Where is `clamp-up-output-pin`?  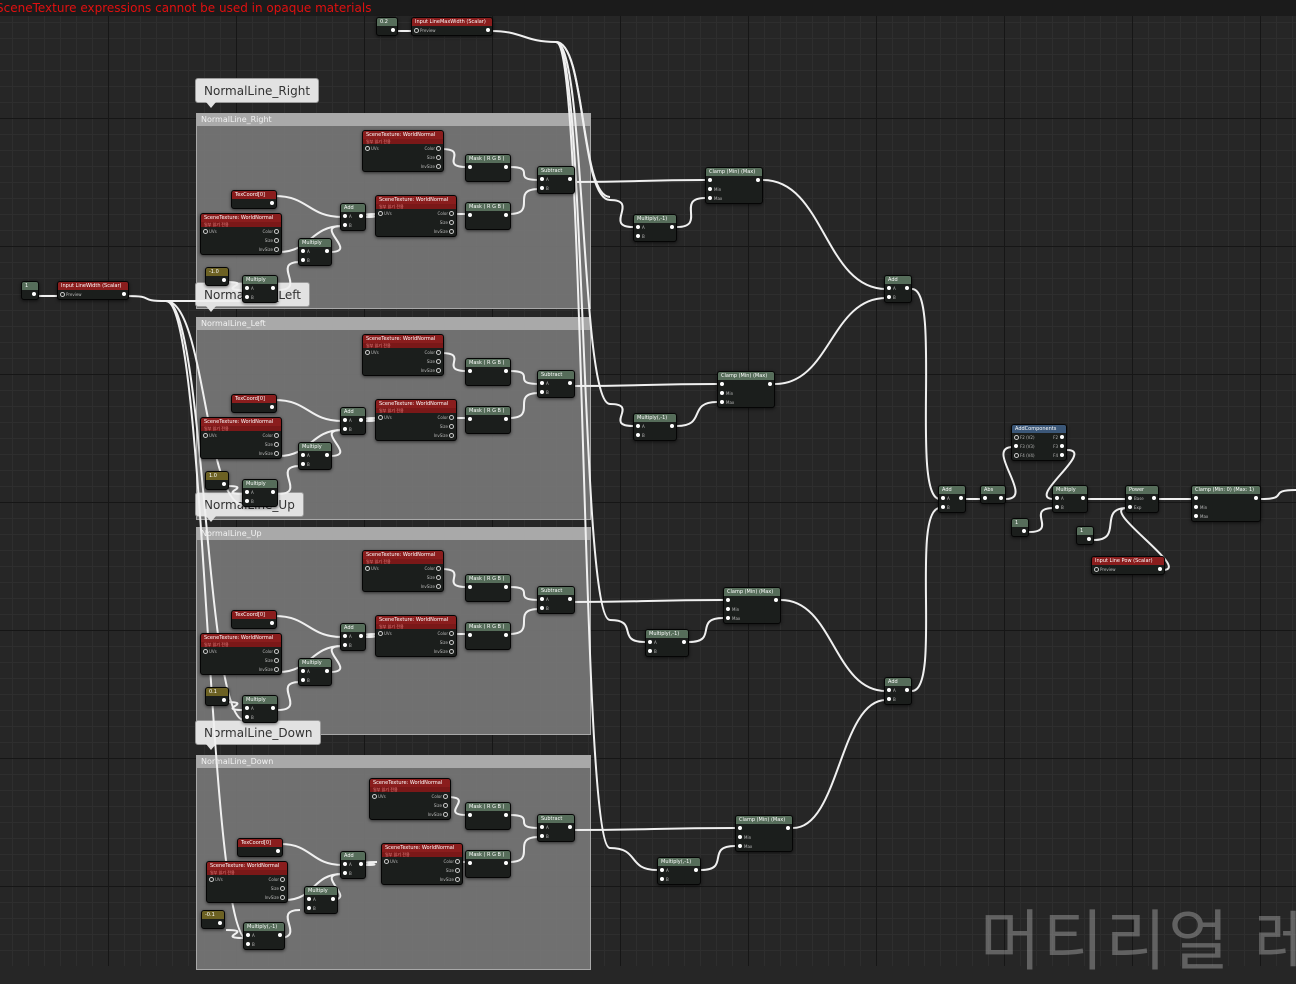 clamp-up-output-pin is located at coordinates (776, 600).